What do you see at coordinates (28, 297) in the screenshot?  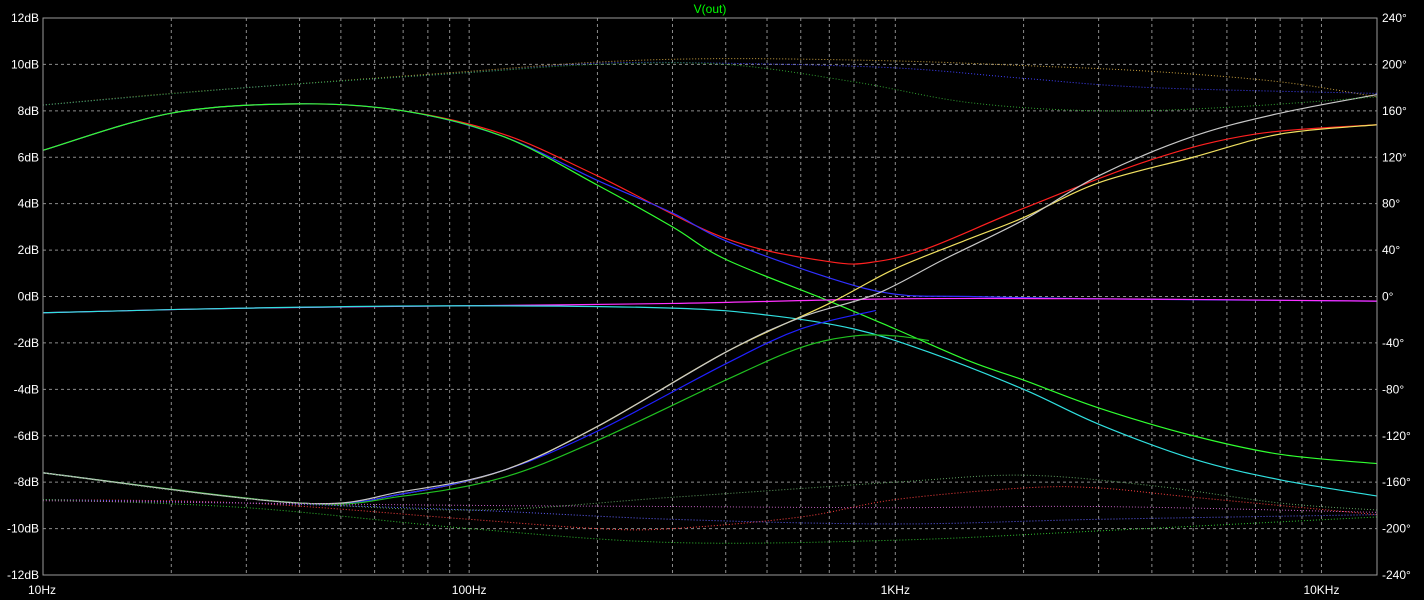 I see `y-left-tick-label: 0dB` at bounding box center [28, 297].